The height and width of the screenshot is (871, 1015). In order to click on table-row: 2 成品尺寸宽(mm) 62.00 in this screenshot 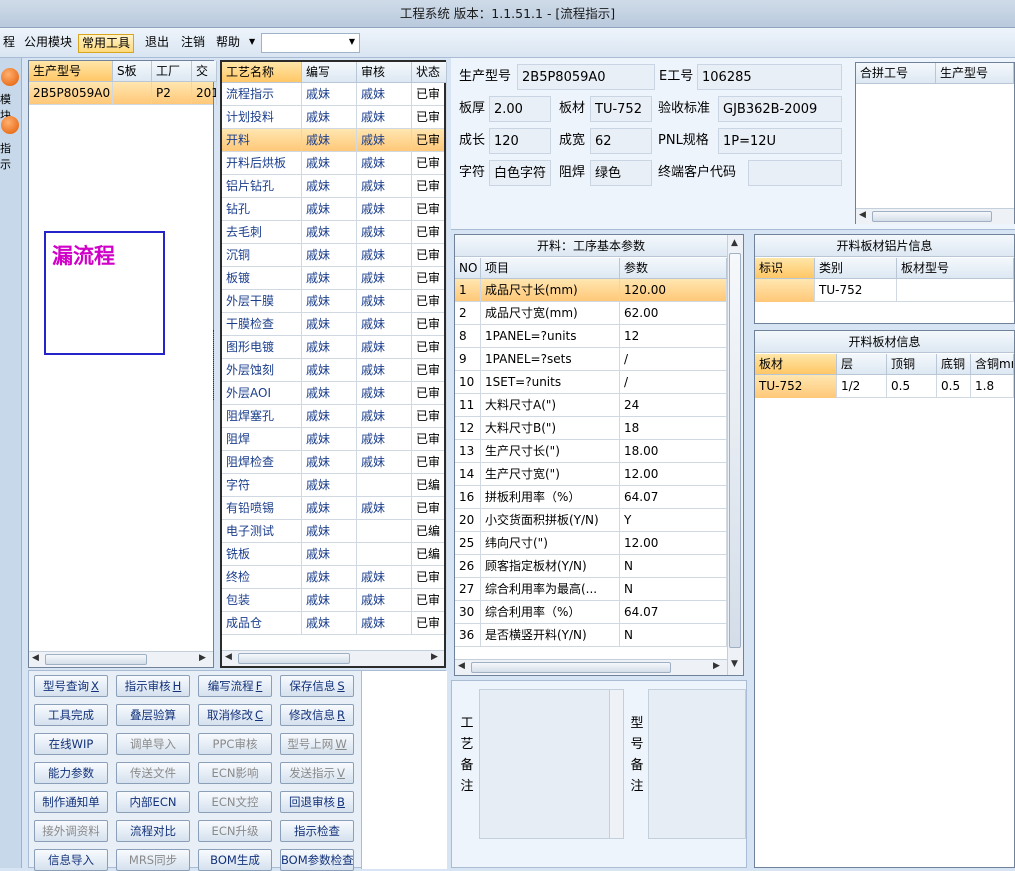, I will do `click(591, 313)`.